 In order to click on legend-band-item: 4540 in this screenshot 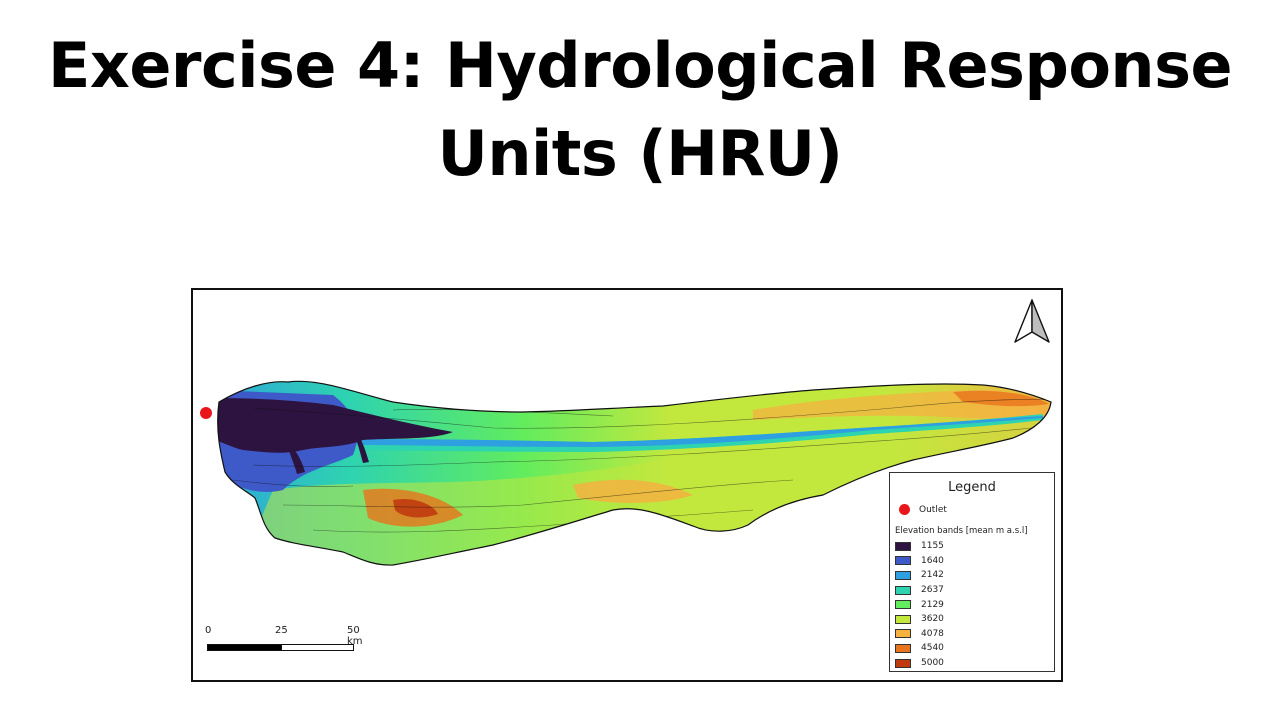, I will do `click(974, 648)`.